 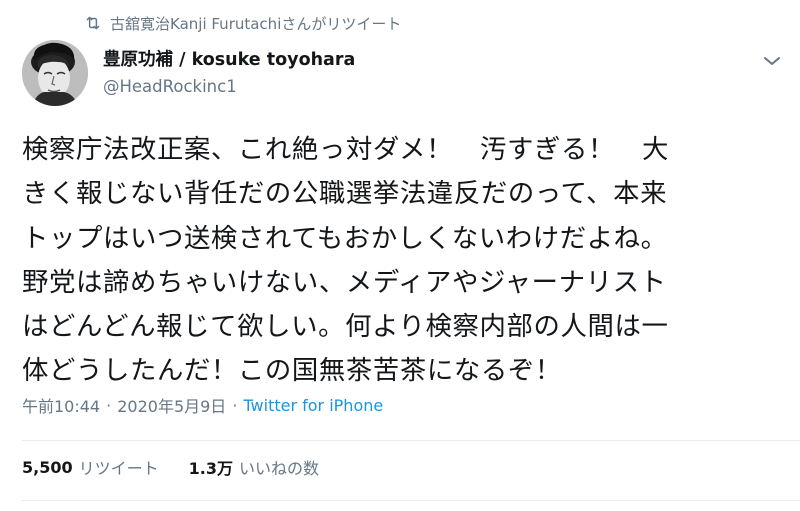 What do you see at coordinates (255, 23) in the screenshot?
I see `retweet-context-text: 古舘寛治Kanji Furutachiさんがリツイート` at bounding box center [255, 23].